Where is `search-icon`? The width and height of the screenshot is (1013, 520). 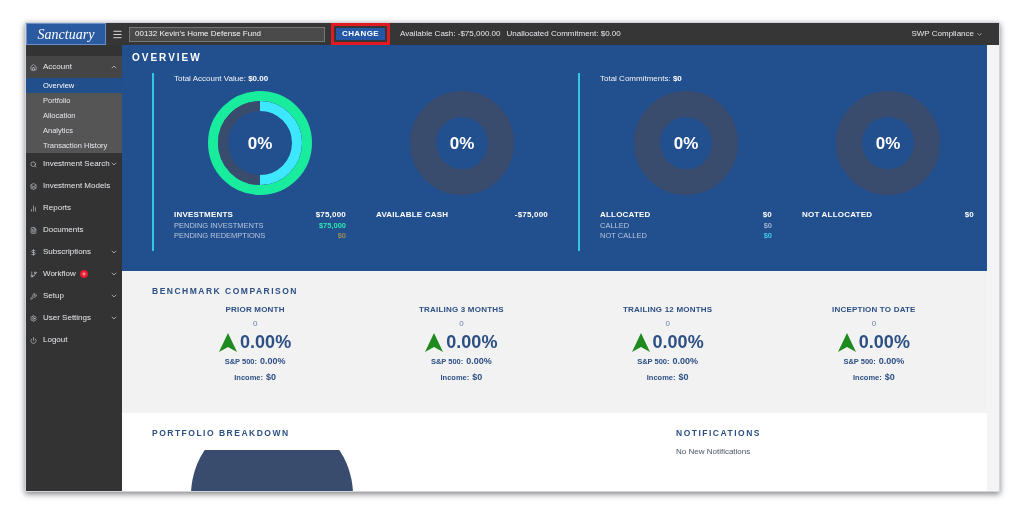 search-icon is located at coordinates (33, 164).